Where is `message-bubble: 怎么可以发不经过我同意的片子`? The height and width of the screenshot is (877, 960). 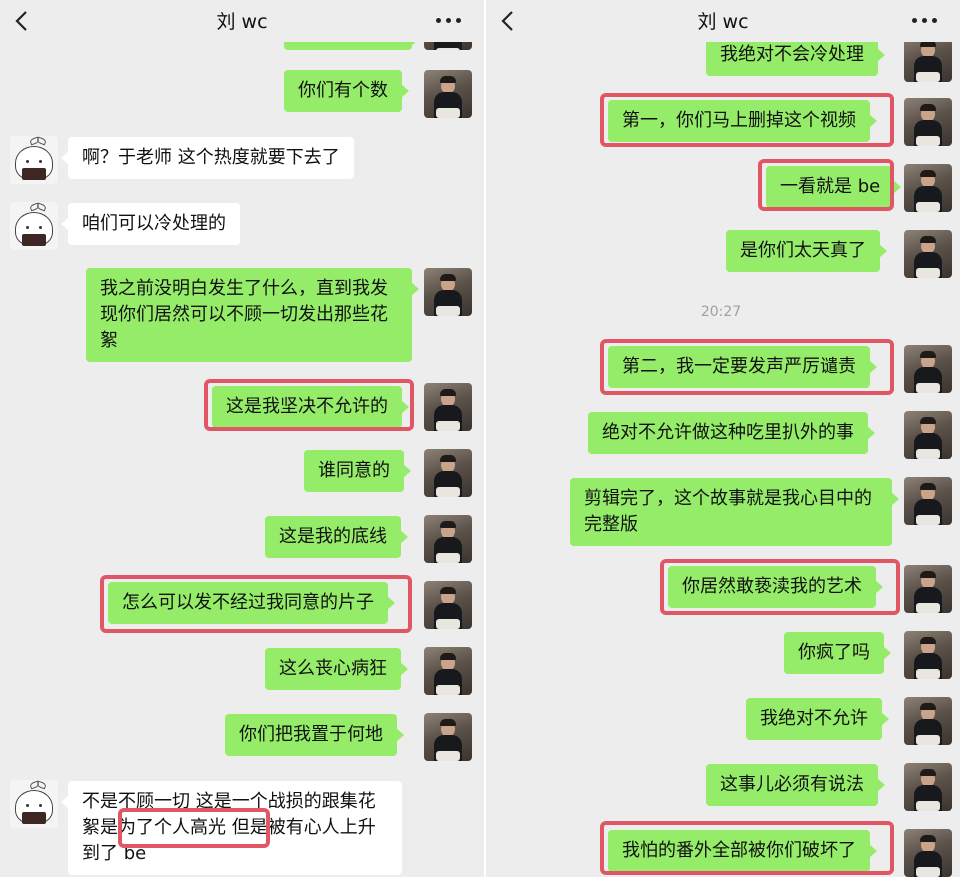 message-bubble: 怎么可以发不经过我同意的片子 is located at coordinates (251, 603).